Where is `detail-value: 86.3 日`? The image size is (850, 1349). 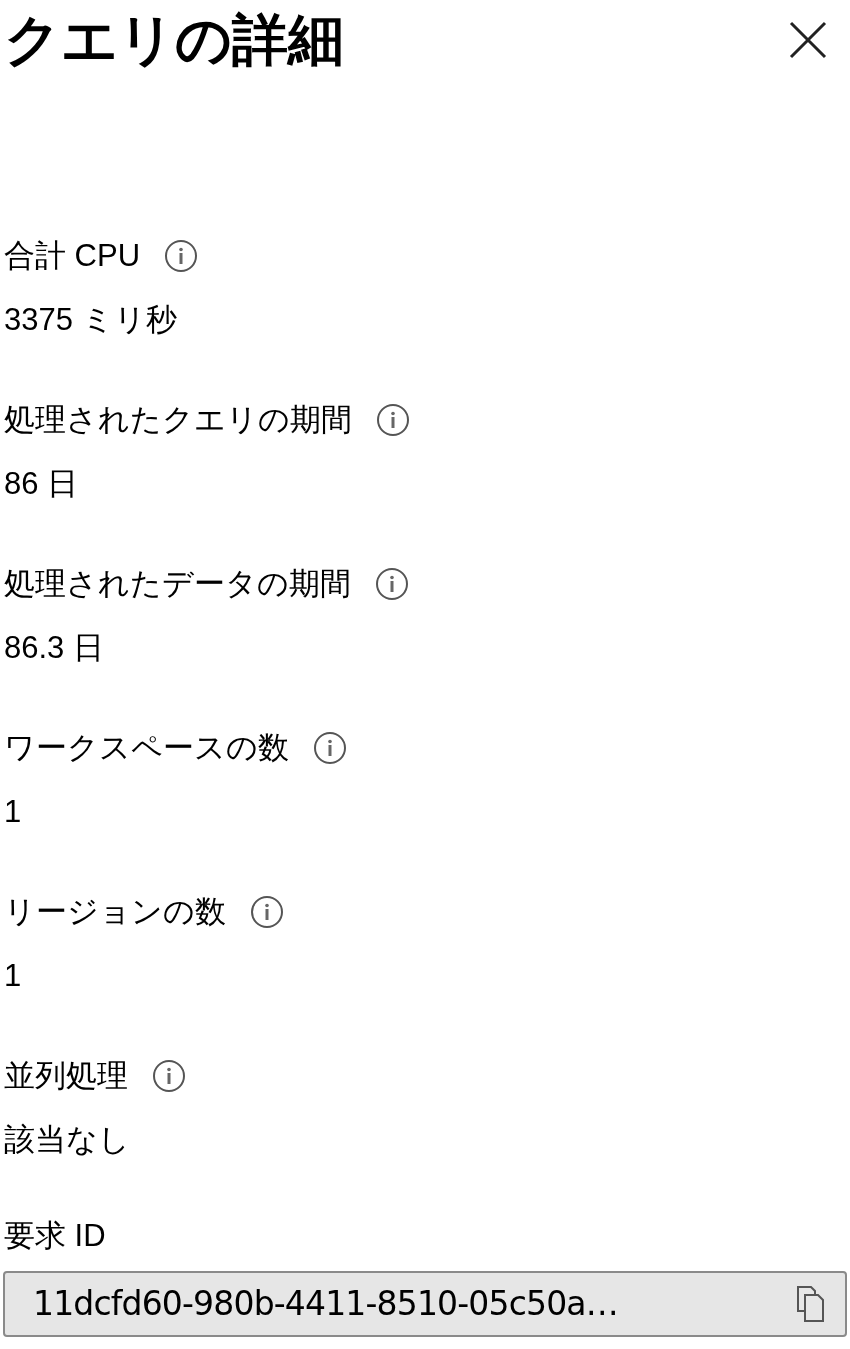 detail-value: 86.3 日 is located at coordinates (54, 647).